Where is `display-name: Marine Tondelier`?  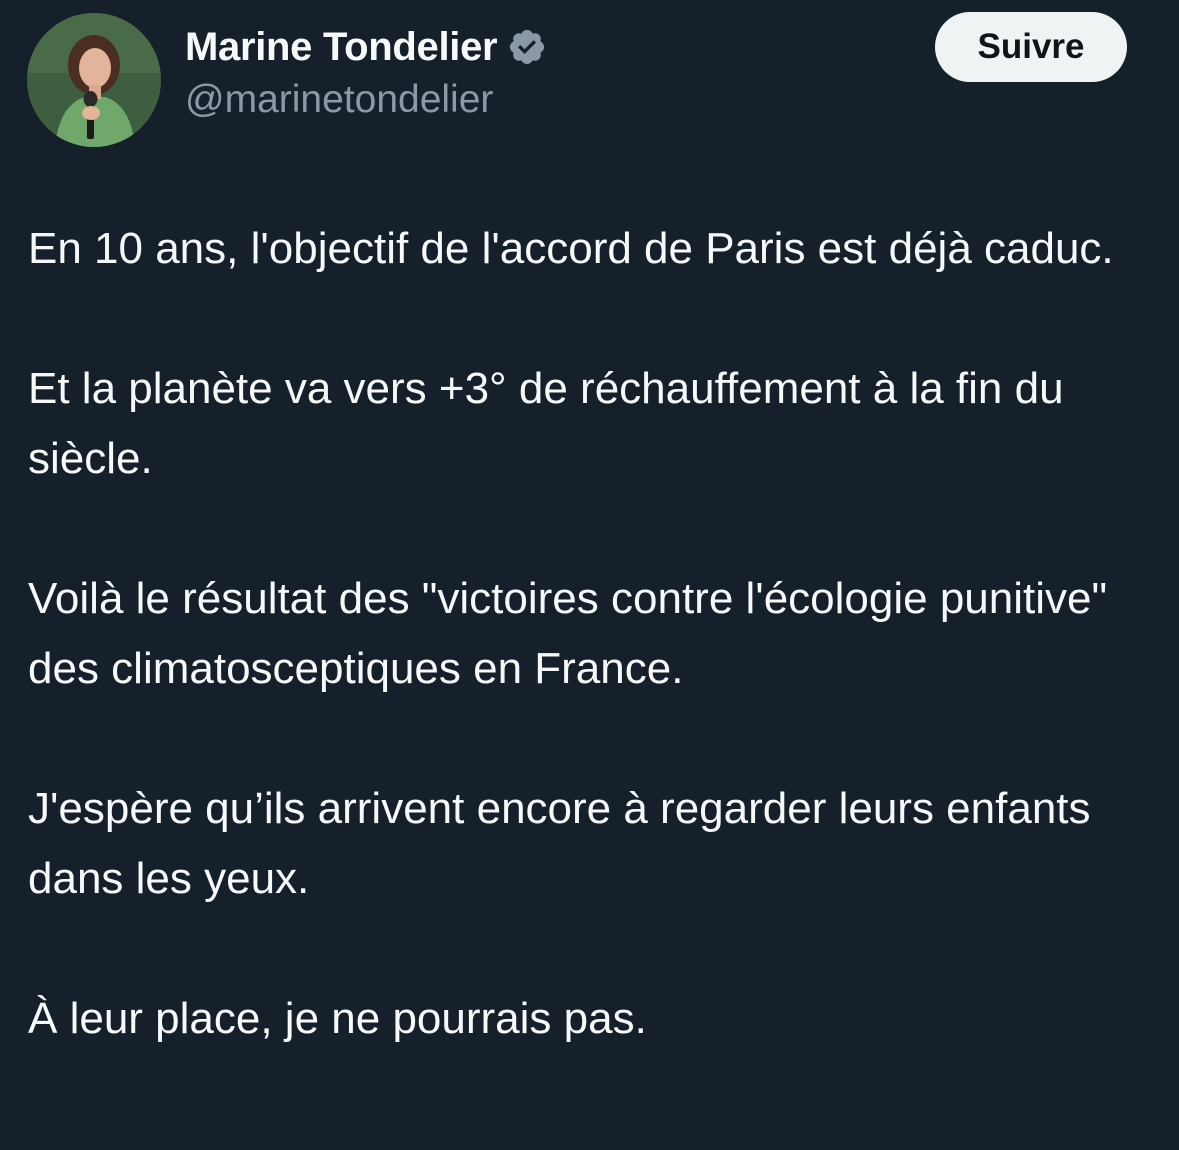
display-name: Marine Tondelier is located at coordinates (341, 47).